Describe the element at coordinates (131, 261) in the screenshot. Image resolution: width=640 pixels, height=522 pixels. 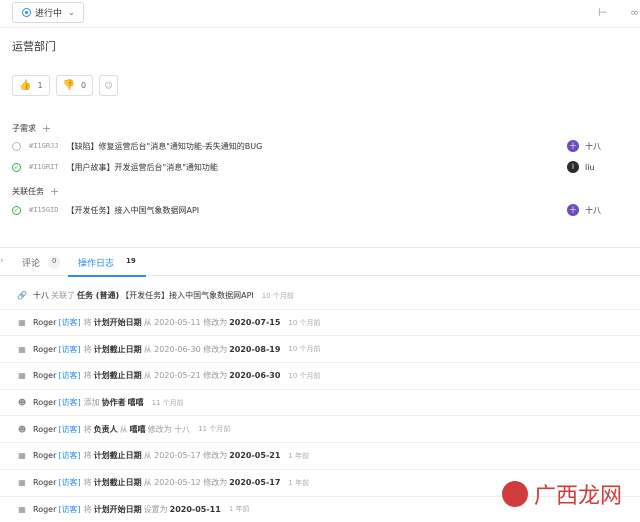
I see `tab-count: 19` at that location.